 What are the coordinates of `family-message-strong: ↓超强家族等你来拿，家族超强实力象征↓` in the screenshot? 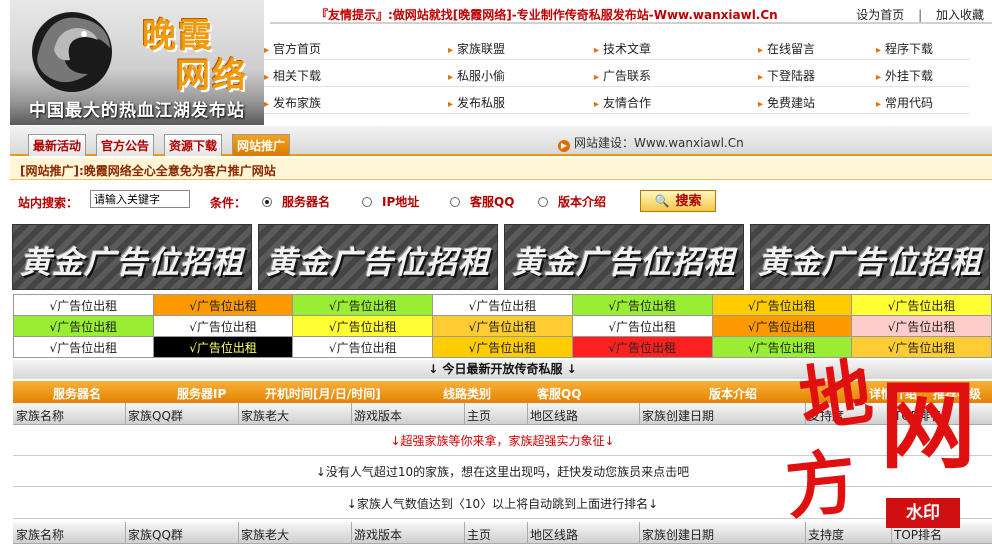 It's located at (502, 441).